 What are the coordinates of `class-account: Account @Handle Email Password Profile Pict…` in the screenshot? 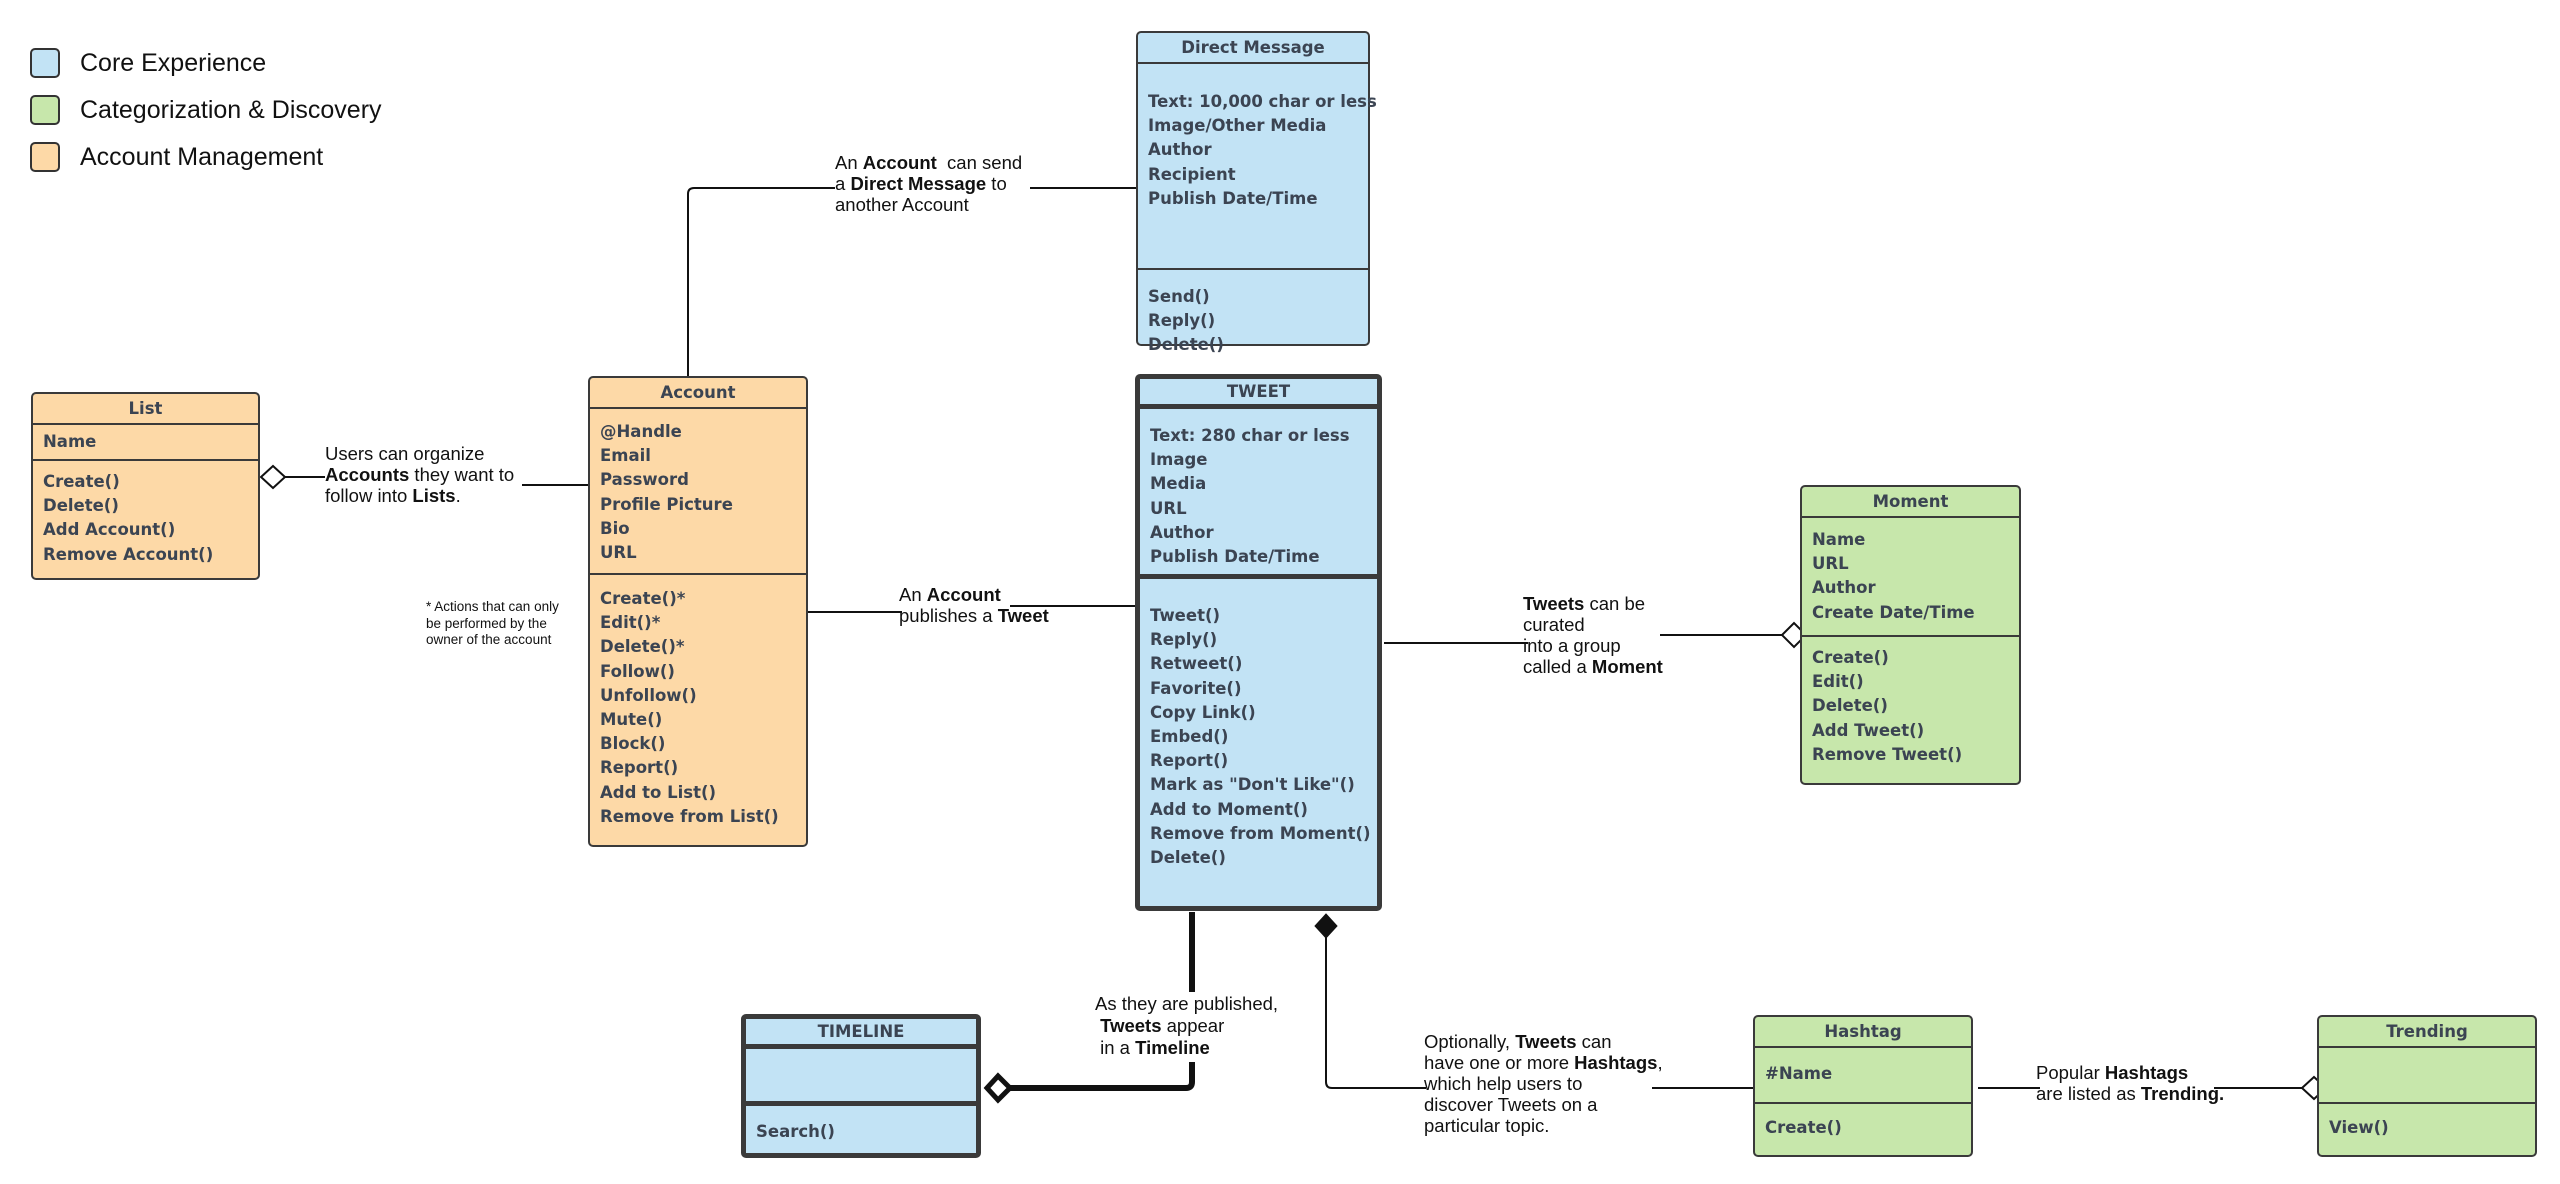 It's located at (698, 611).